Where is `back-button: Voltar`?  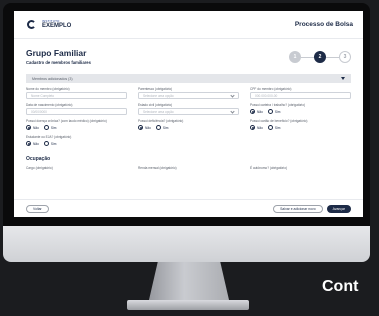
back-button: Voltar is located at coordinates (37, 208).